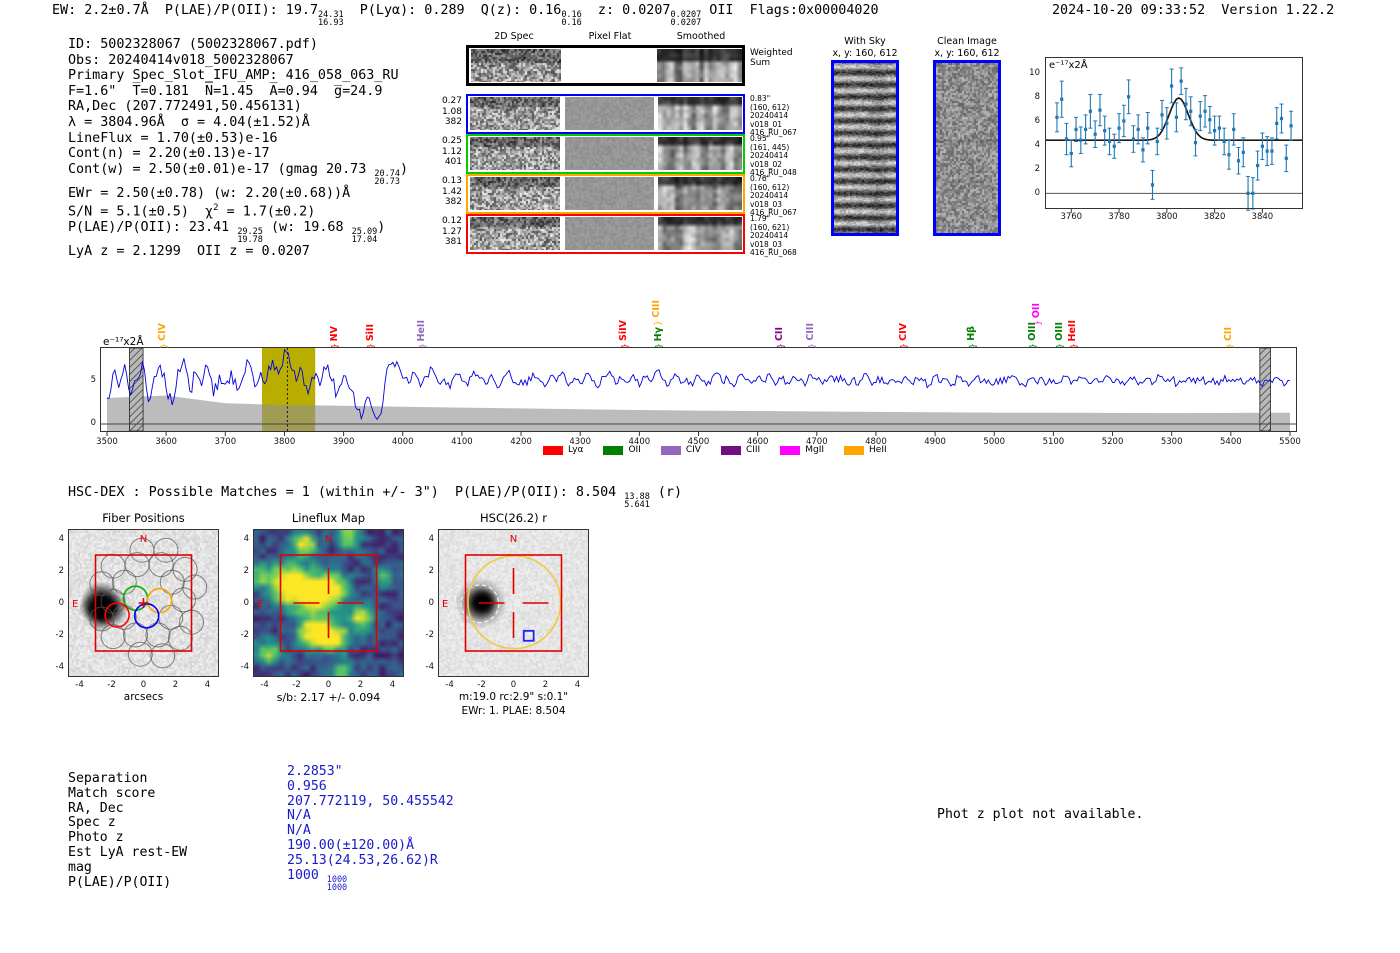  Describe the element at coordinates (865, 450) in the screenshot. I see `legend-item: HeII` at that location.